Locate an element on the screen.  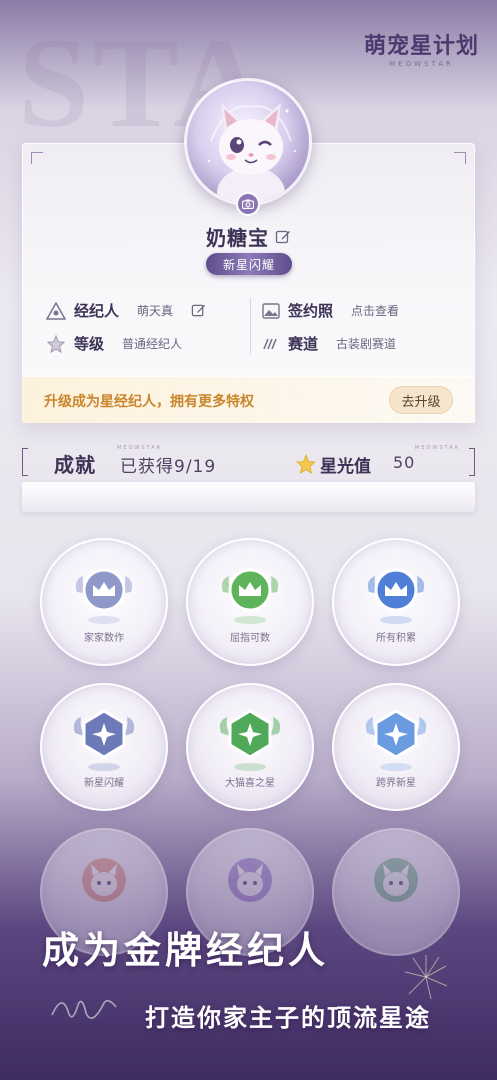
achievement-medal is located at coordinates (396, 892).